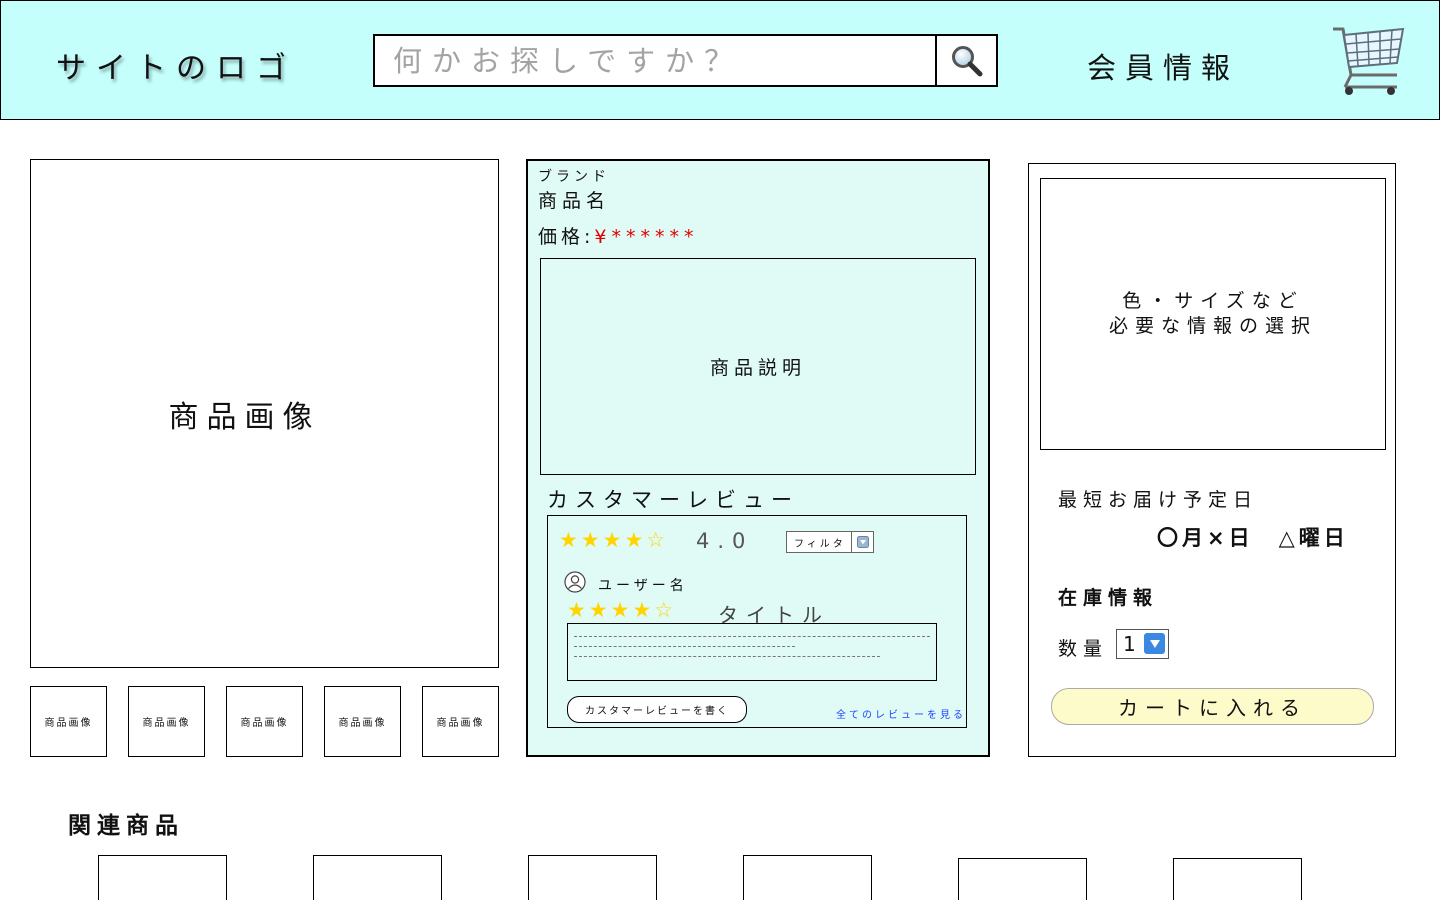 This screenshot has height=900, width=1440. I want to click on thumbnail-2: 商品画像, so click(166, 721).